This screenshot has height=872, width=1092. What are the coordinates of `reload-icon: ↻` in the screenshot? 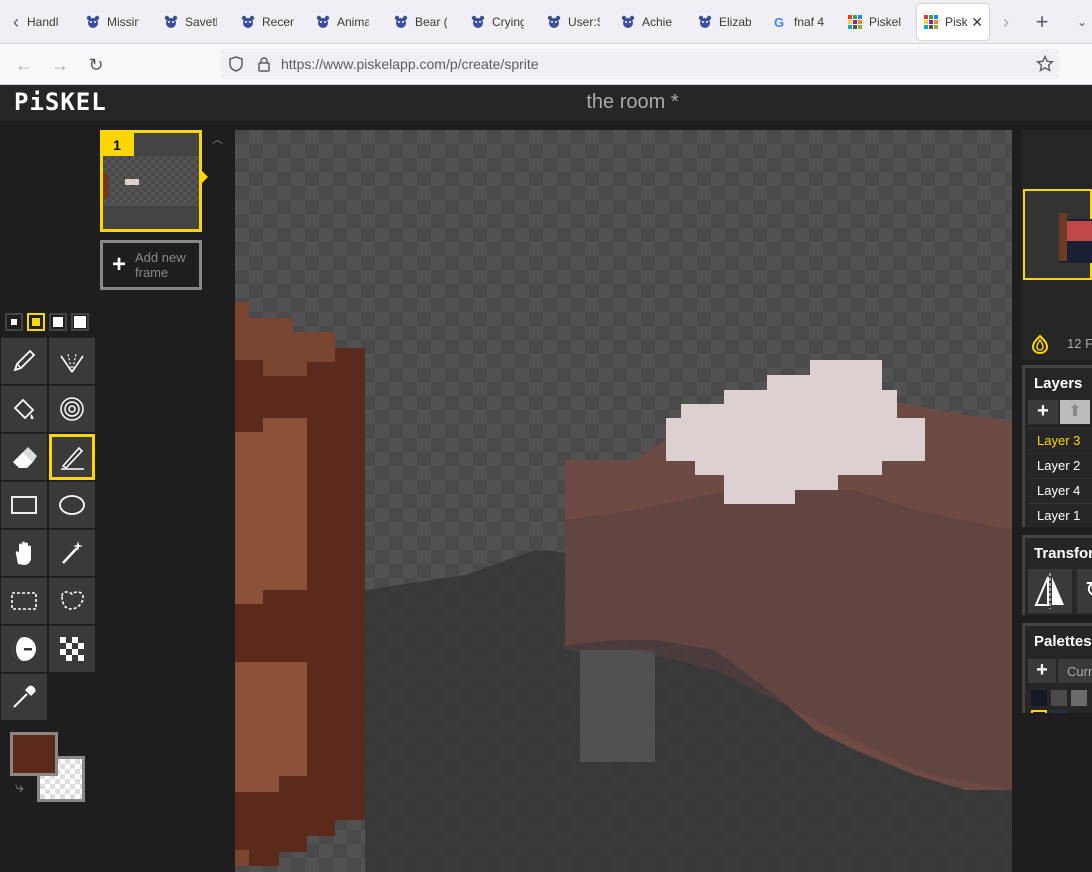 It's located at (96, 65).